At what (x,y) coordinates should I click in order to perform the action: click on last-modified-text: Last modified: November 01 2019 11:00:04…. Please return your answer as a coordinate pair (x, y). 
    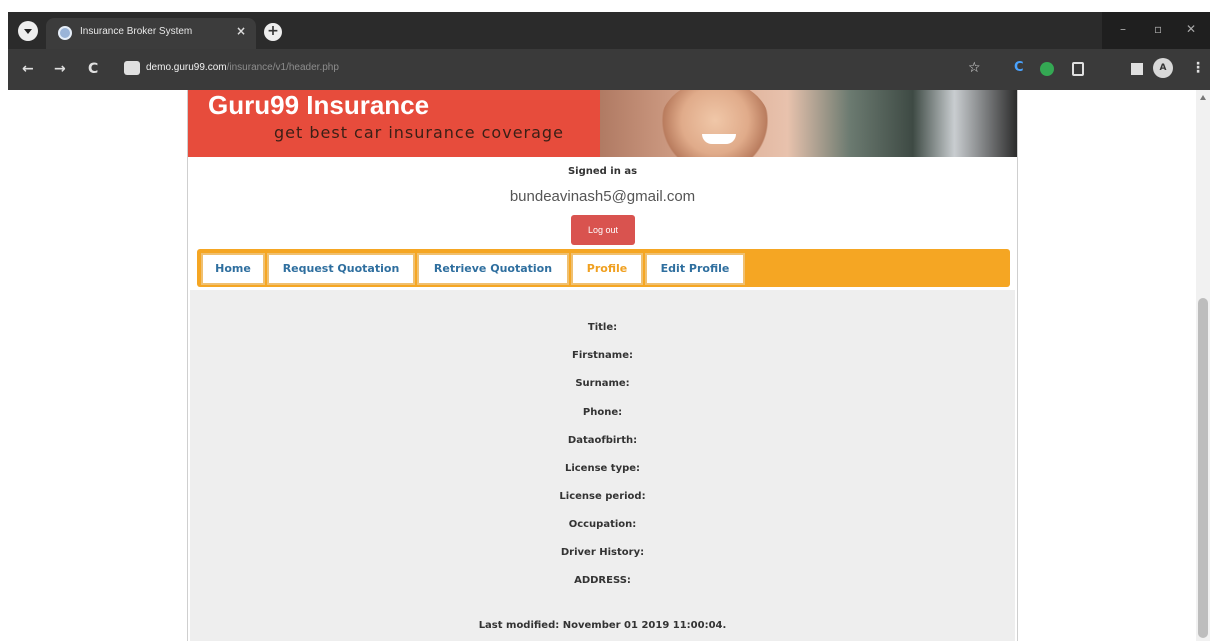
    Looking at the image, I should click on (602, 625).